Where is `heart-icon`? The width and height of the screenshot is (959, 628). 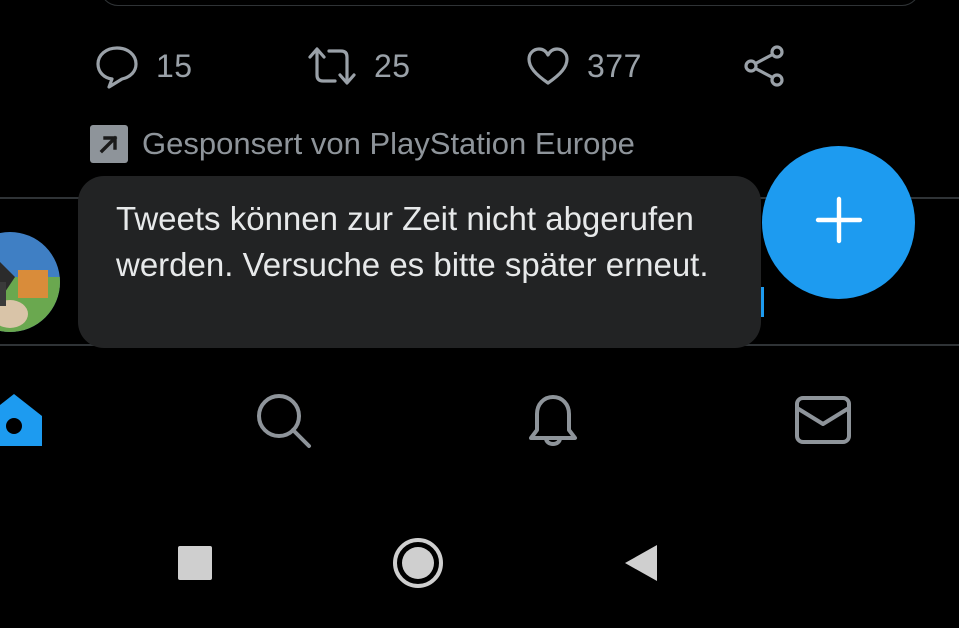 heart-icon is located at coordinates (548, 66).